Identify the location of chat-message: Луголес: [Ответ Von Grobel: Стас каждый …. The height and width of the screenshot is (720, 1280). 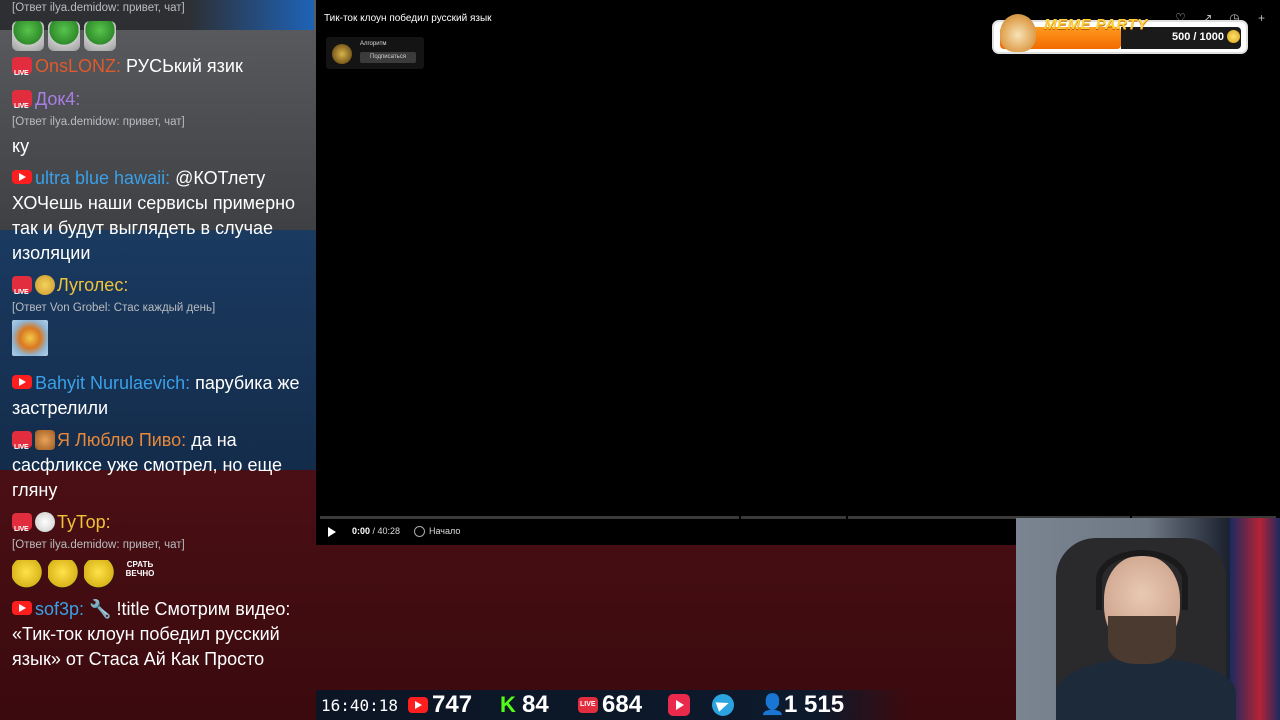
(160, 318).